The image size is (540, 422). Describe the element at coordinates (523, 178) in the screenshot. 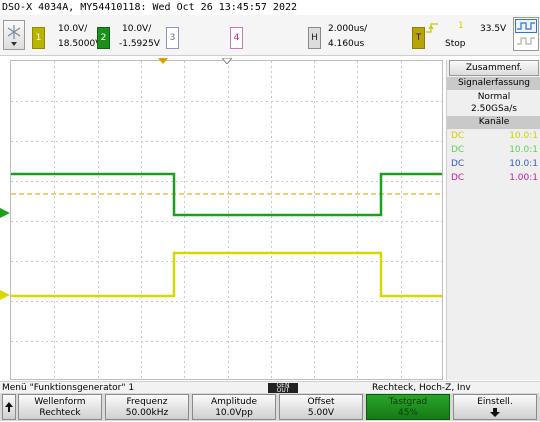

I see `channel-4-probe: 1.00:1` at that location.